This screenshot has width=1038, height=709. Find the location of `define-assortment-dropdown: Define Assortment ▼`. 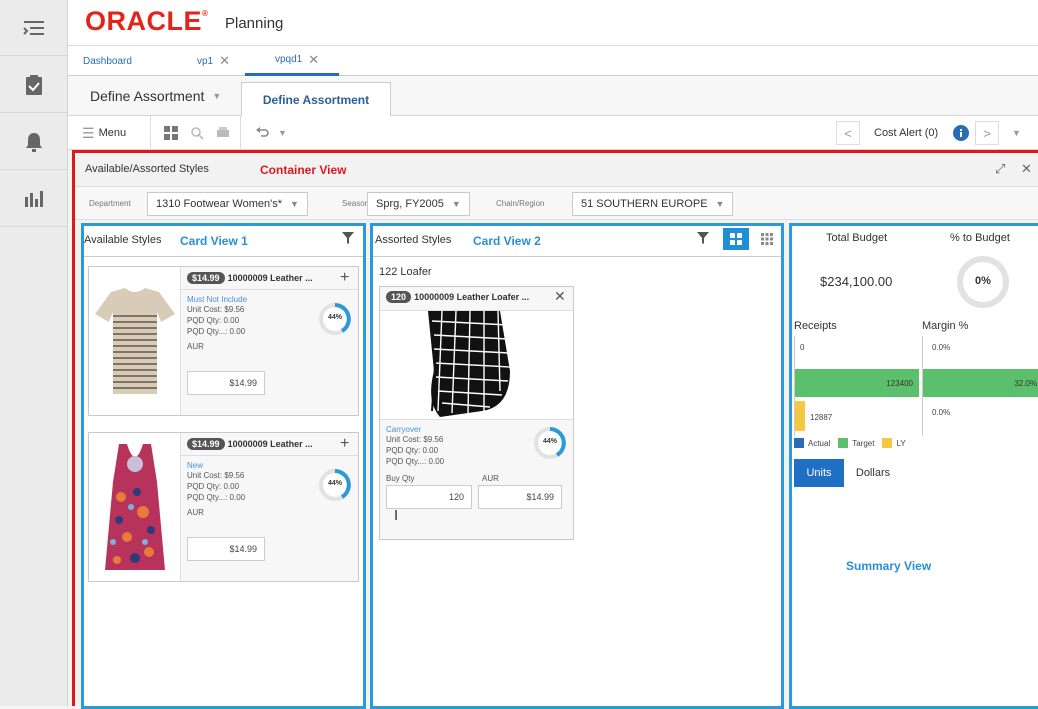

define-assortment-dropdown: Define Assortment ▼ is located at coordinates (155, 96).